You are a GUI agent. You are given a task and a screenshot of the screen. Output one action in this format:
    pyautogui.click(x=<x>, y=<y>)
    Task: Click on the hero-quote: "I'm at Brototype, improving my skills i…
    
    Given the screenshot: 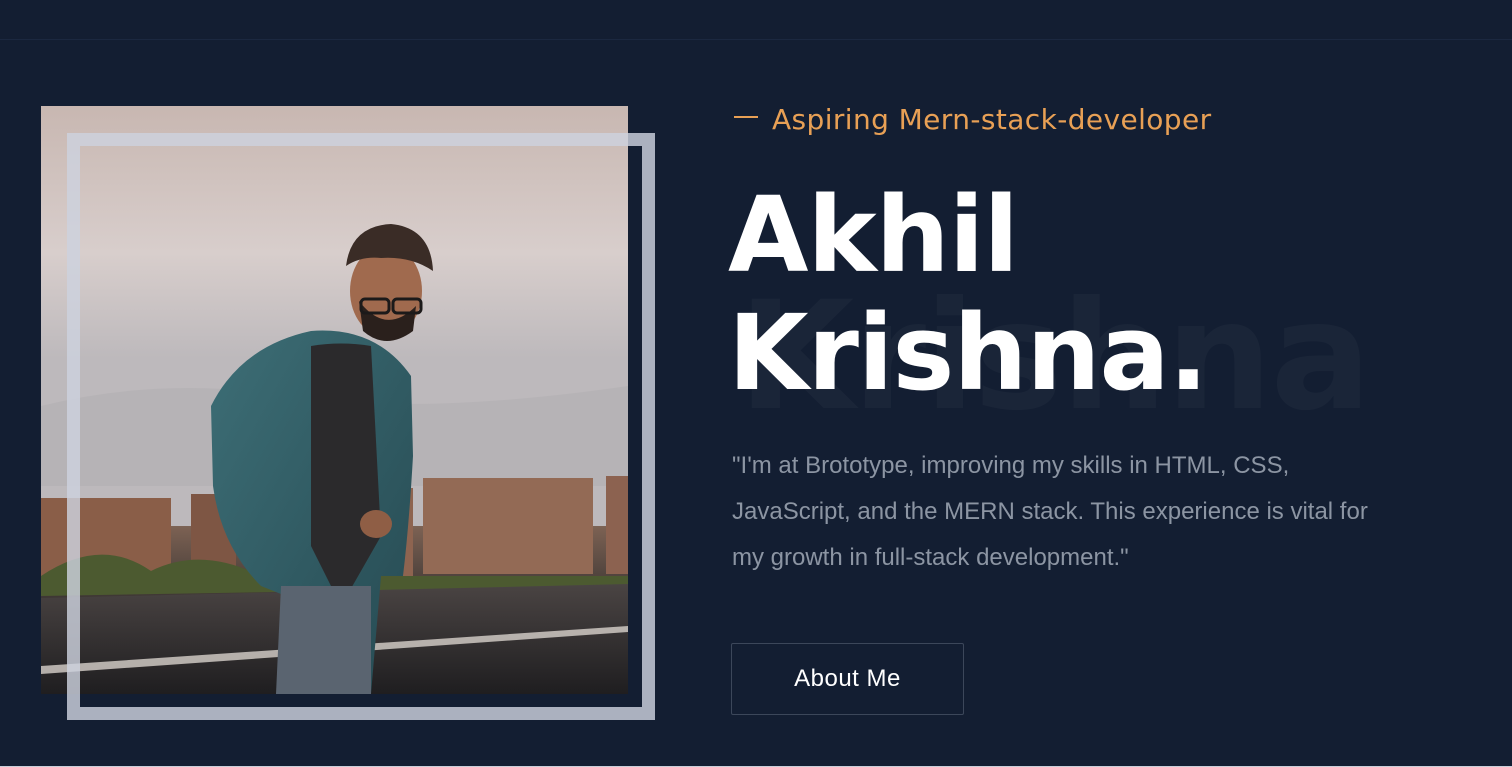 What is the action you would take?
    pyautogui.click(x=1050, y=511)
    